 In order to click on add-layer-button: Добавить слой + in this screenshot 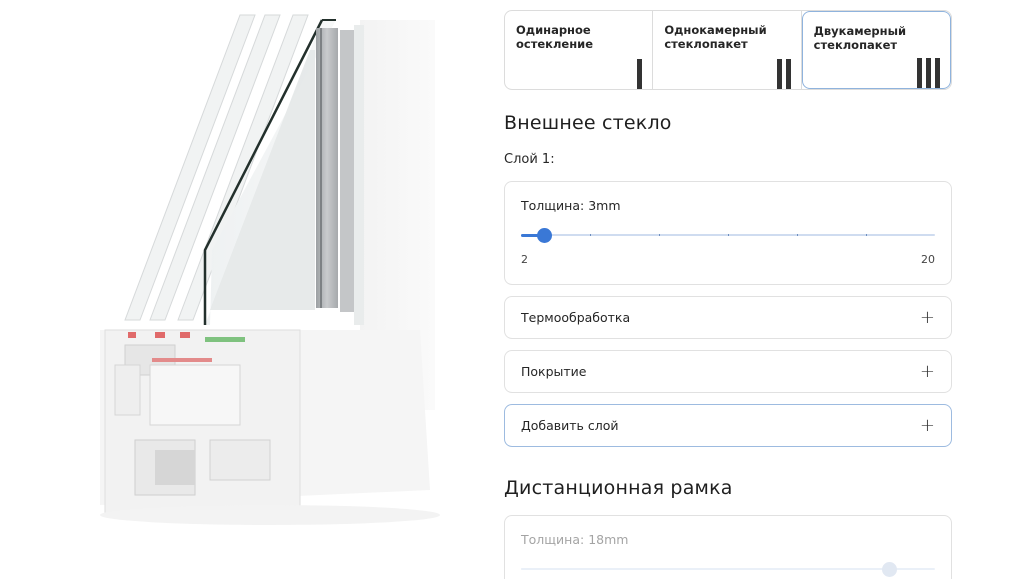, I will do `click(728, 425)`.